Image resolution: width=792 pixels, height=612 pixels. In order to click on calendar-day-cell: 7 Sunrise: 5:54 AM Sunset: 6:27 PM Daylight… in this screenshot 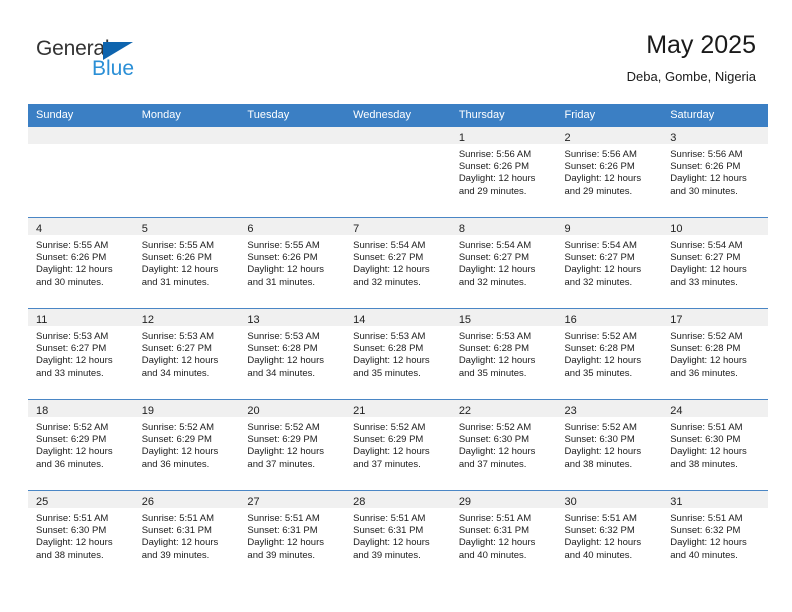, I will do `click(398, 263)`.